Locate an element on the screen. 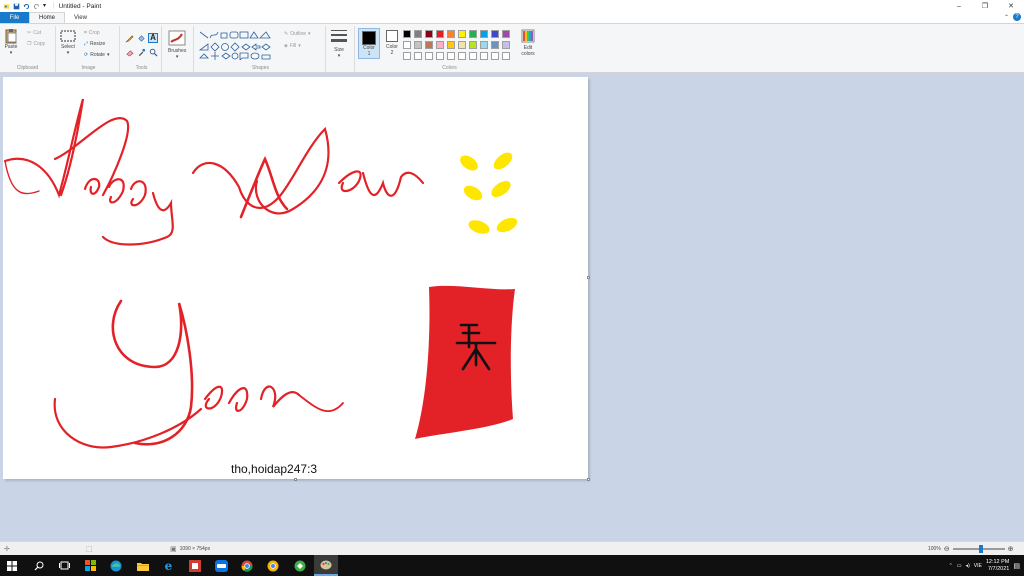 The image size is (1024, 576). tab-home: Home is located at coordinates (47, 17).